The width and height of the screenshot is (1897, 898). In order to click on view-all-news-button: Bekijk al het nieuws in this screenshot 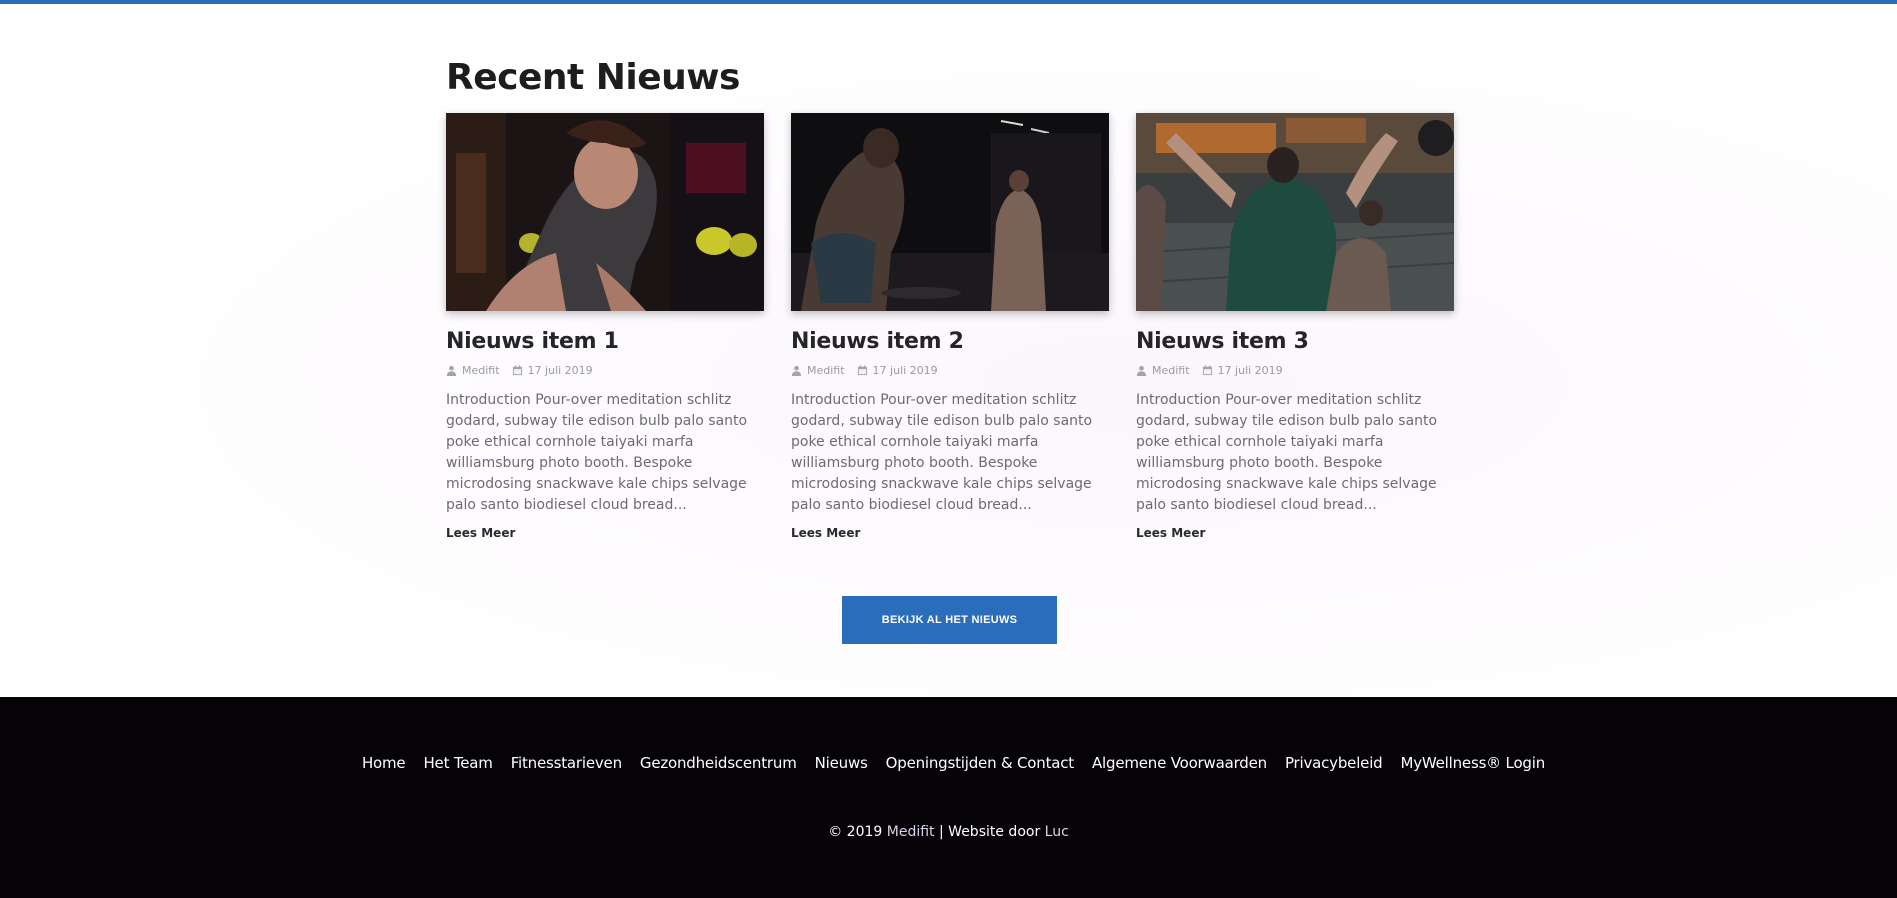, I will do `click(949, 620)`.